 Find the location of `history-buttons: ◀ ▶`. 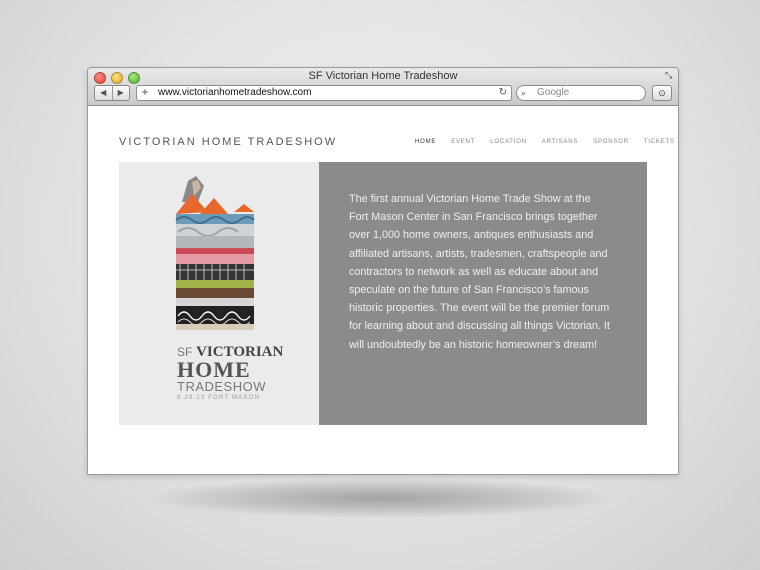

history-buttons: ◀ ▶ is located at coordinates (112, 93).